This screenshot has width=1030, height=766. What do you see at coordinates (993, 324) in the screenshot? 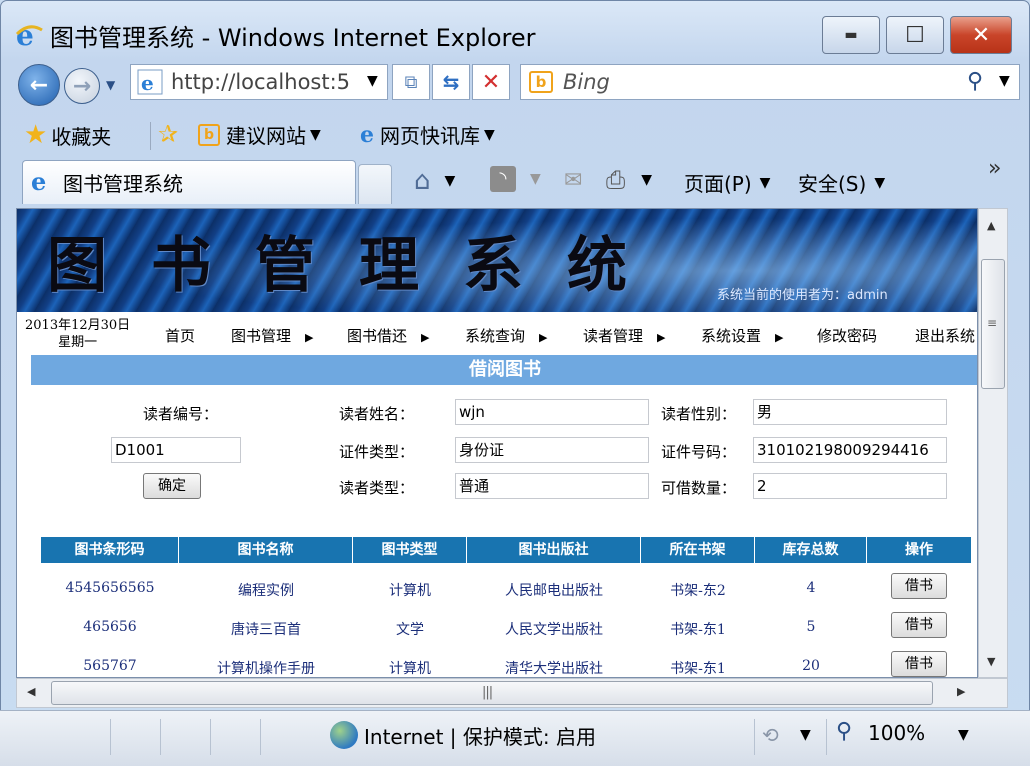
I see `vertical-scroll-thumb: ≡` at bounding box center [993, 324].